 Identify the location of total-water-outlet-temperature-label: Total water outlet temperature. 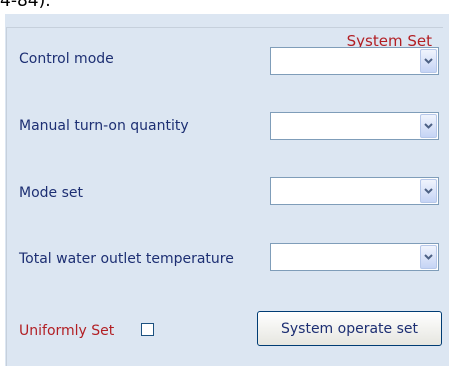
(126, 259).